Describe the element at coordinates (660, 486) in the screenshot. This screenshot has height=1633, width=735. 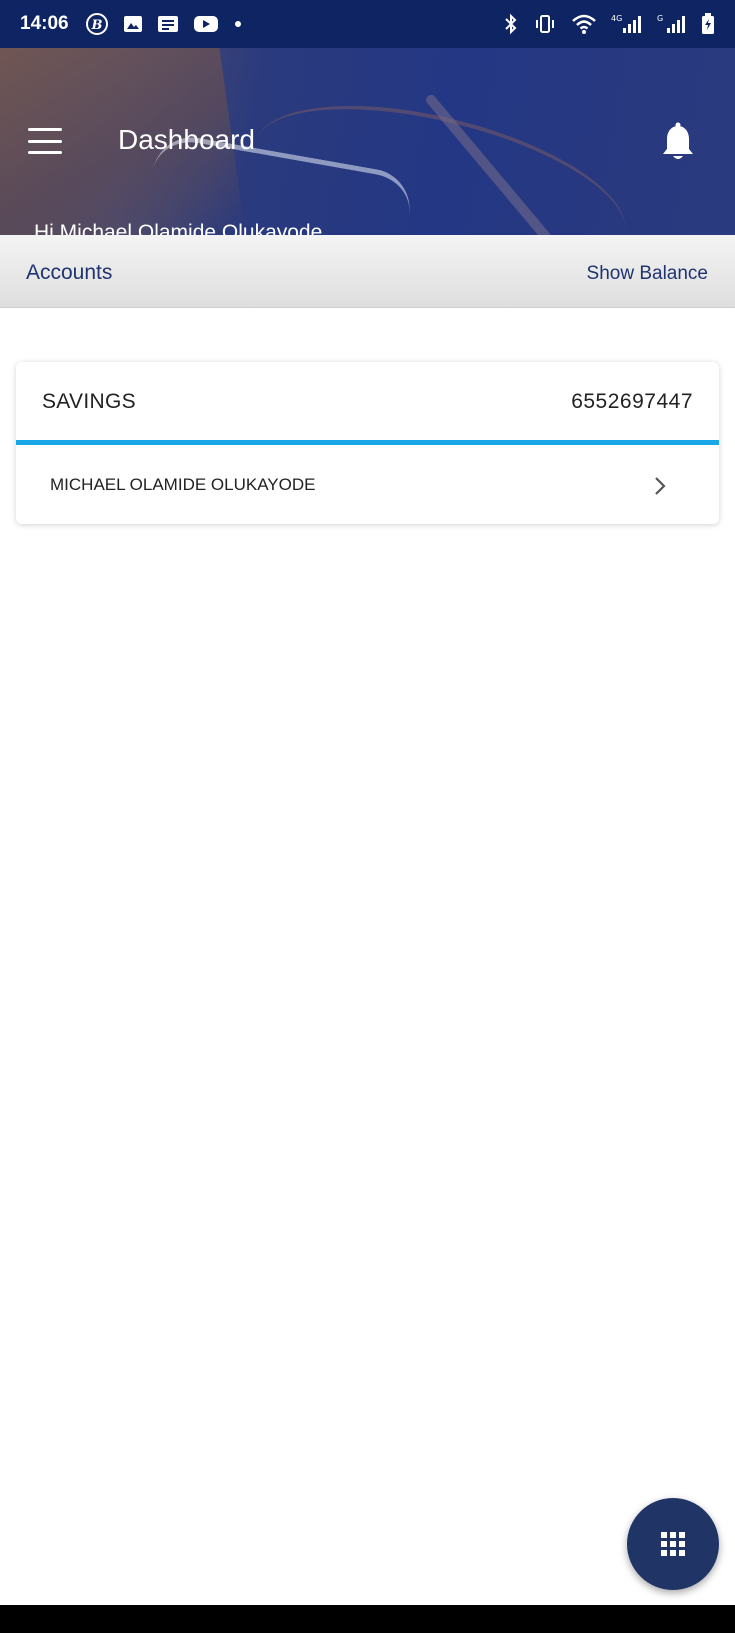
I see `chevron-right-icon` at that location.